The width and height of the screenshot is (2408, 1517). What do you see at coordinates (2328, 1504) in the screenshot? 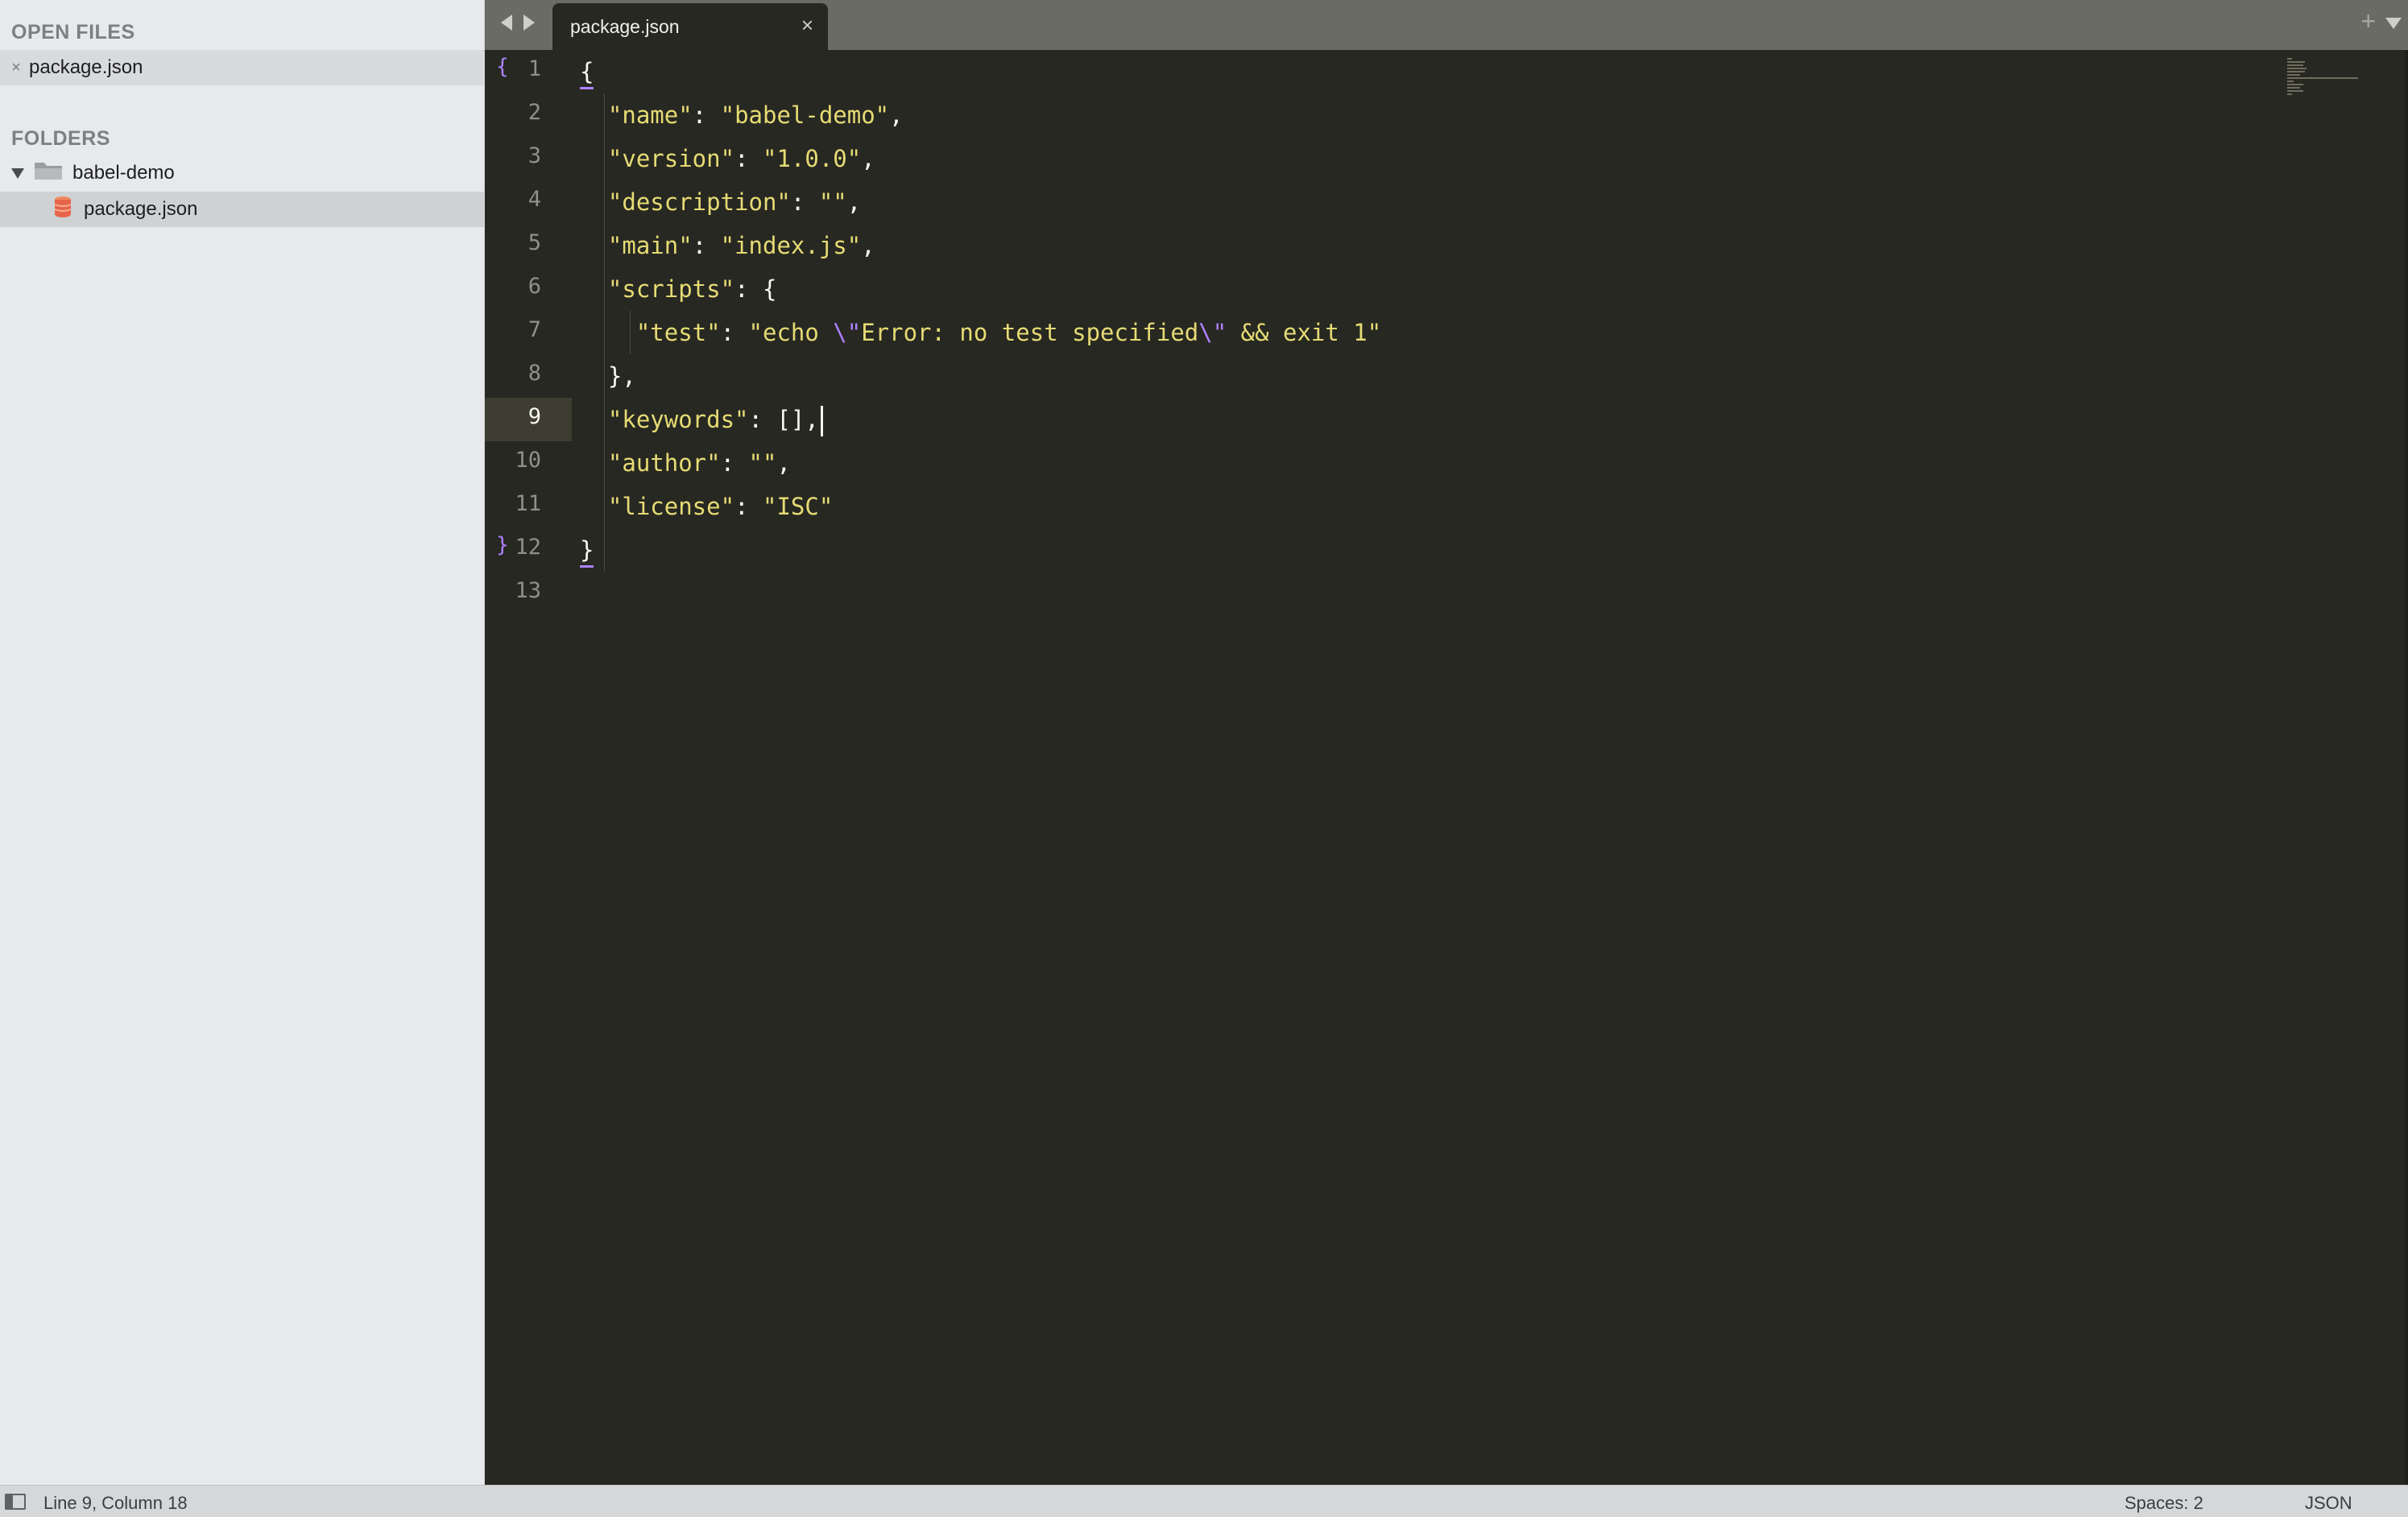
I see `syntax-selector: JSON` at bounding box center [2328, 1504].